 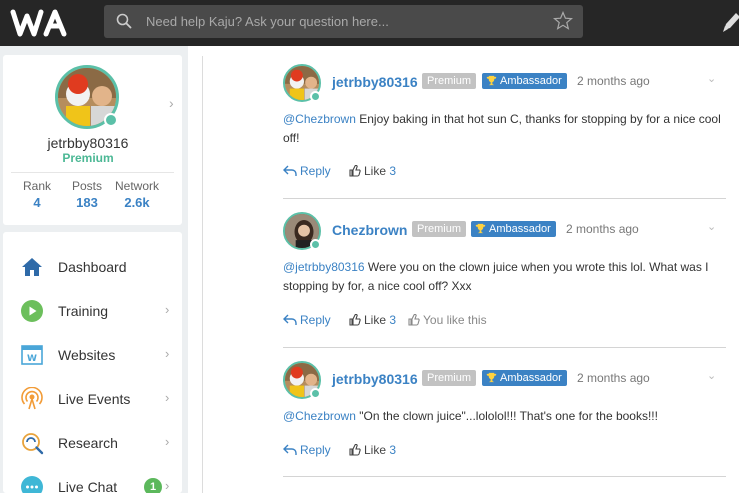 What do you see at coordinates (87, 194) in the screenshot?
I see `stat-posts: Posts 183` at bounding box center [87, 194].